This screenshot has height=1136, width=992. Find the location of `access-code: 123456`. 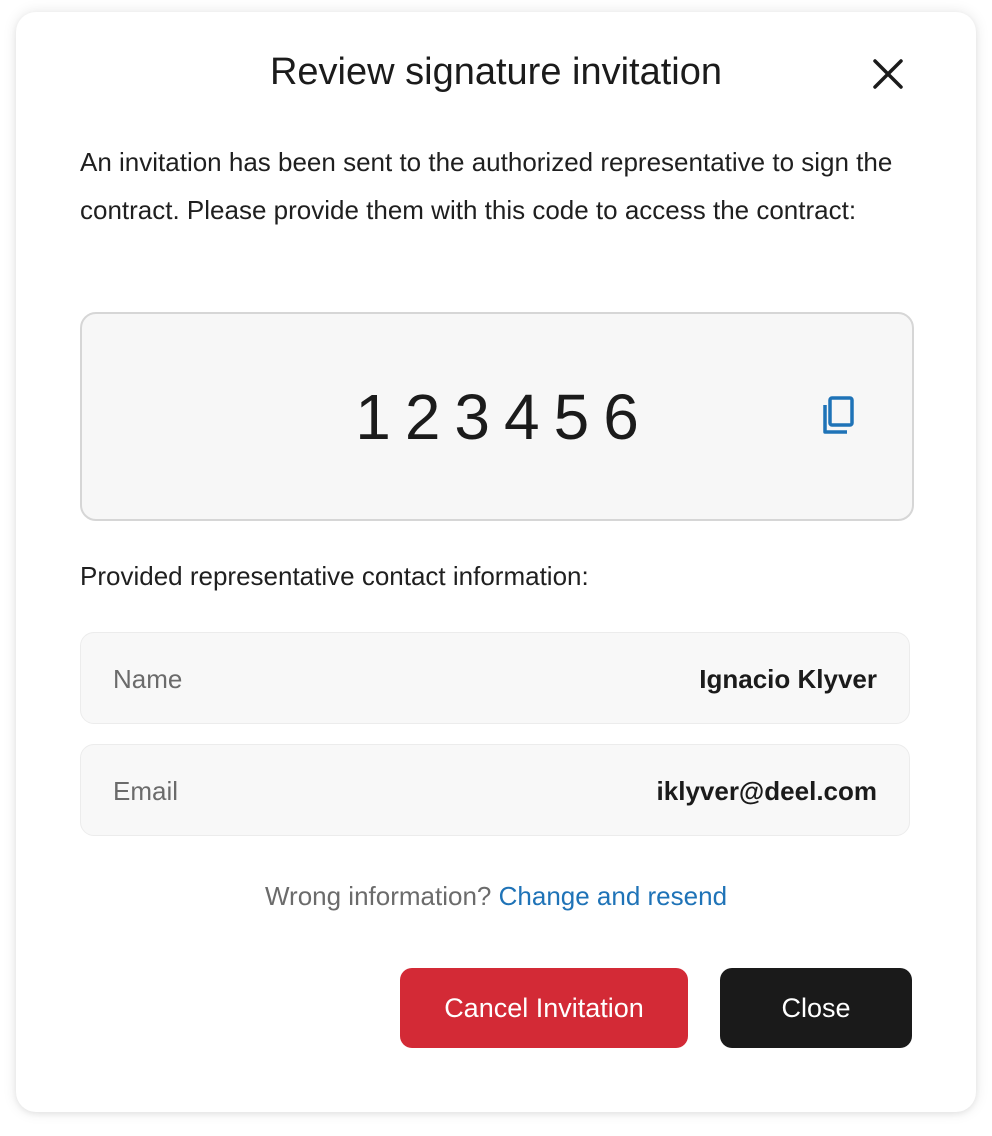

access-code: 123456 is located at coordinates (504, 417).